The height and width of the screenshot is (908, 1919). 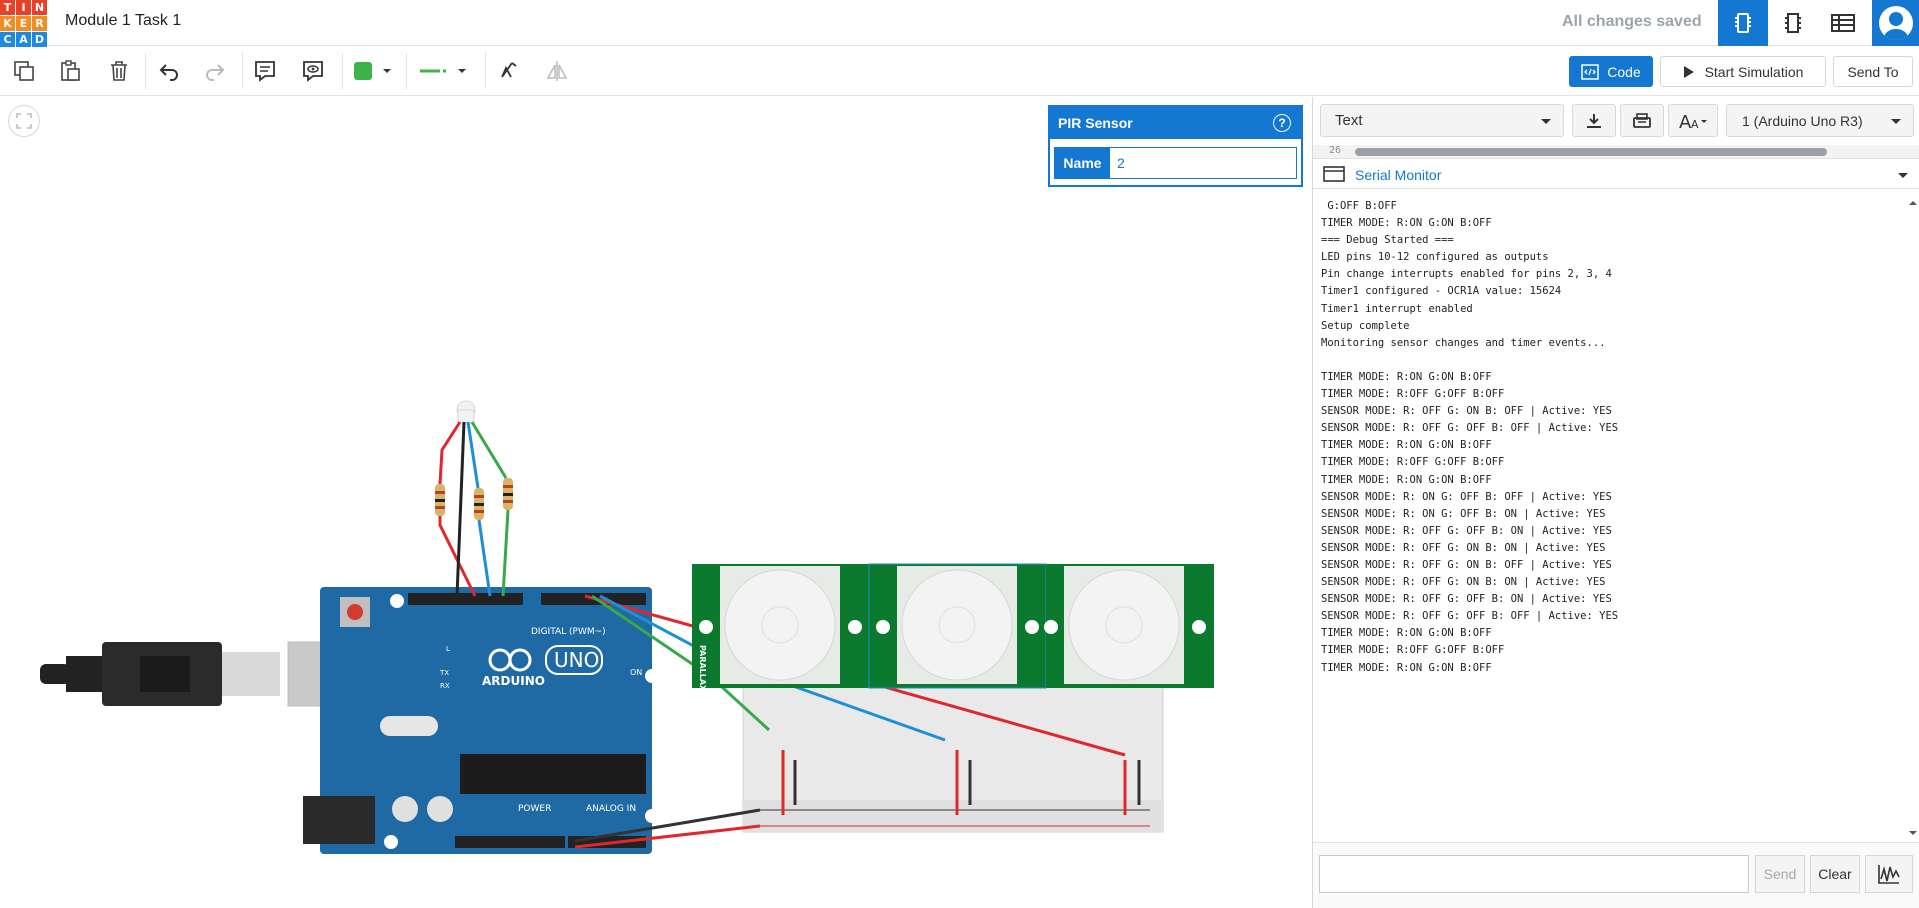 I want to click on library-icon, so click(x=1642, y=120).